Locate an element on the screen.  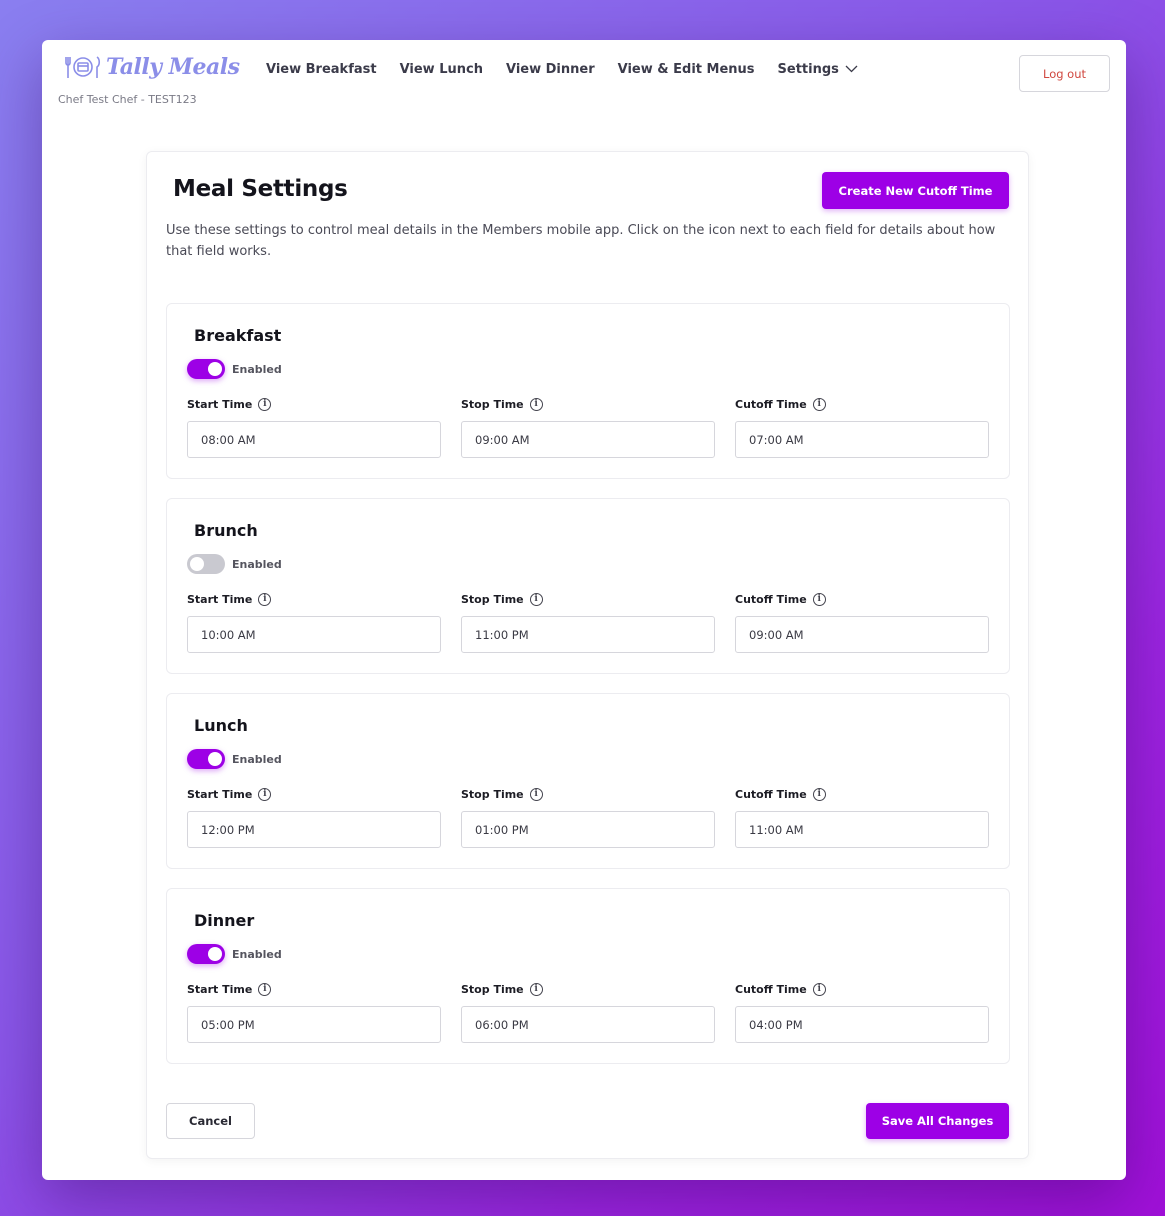
meal-title: Breakfast is located at coordinates (238, 335).